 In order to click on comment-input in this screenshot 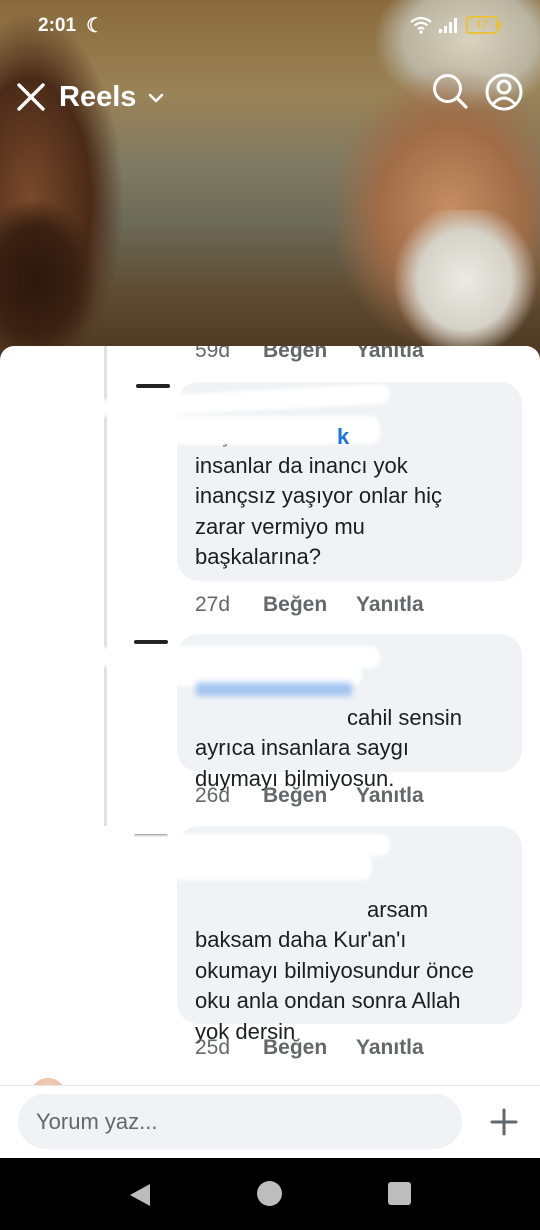, I will do `click(240, 1121)`.